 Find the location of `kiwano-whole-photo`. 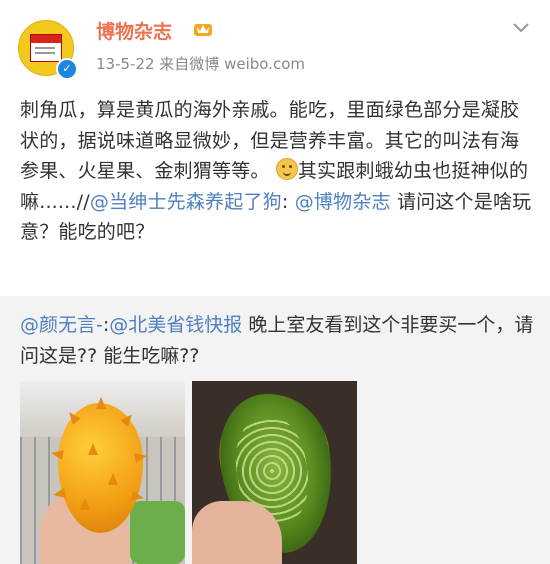

kiwano-whole-photo is located at coordinates (102, 472).